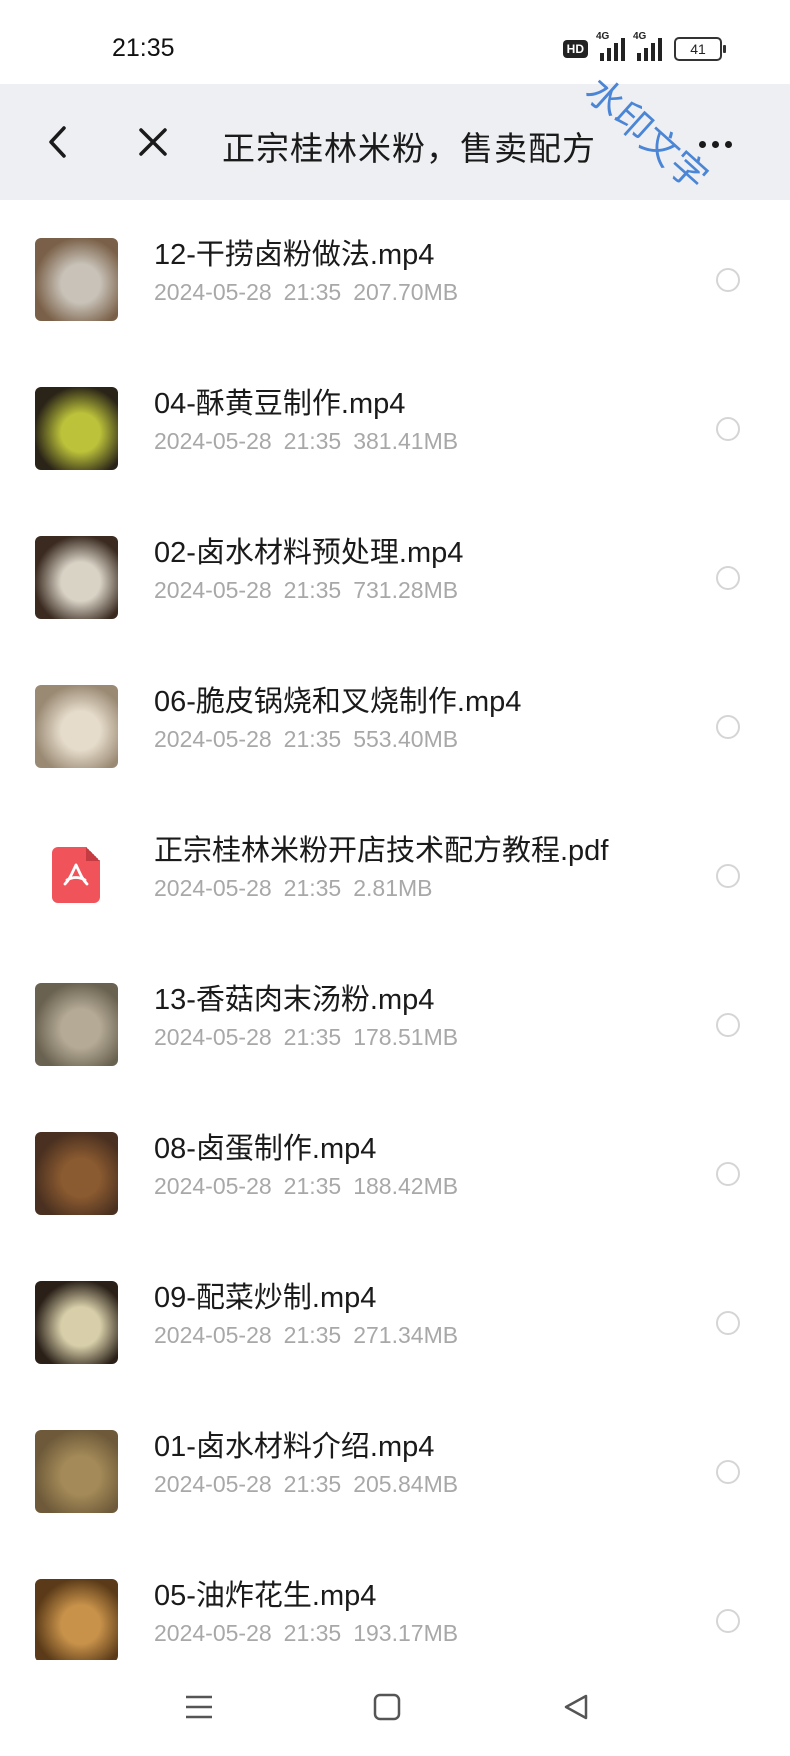  Describe the element at coordinates (406, 1484) in the screenshot. I see `file-size: 205.84MB` at that location.